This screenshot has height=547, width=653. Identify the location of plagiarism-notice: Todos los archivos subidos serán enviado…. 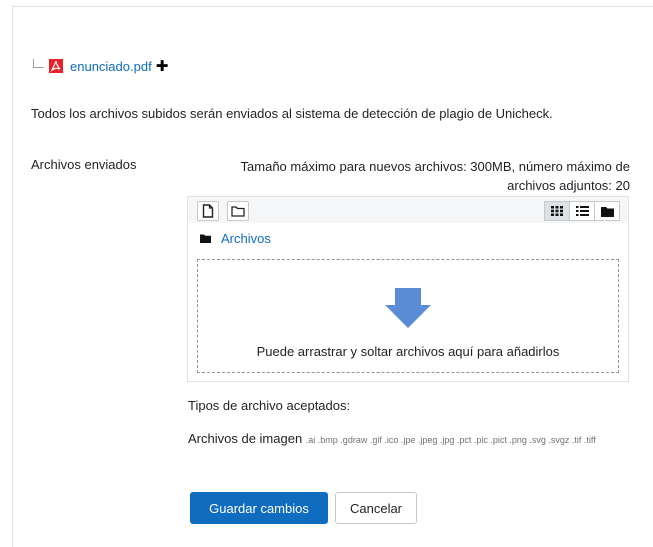
(292, 113).